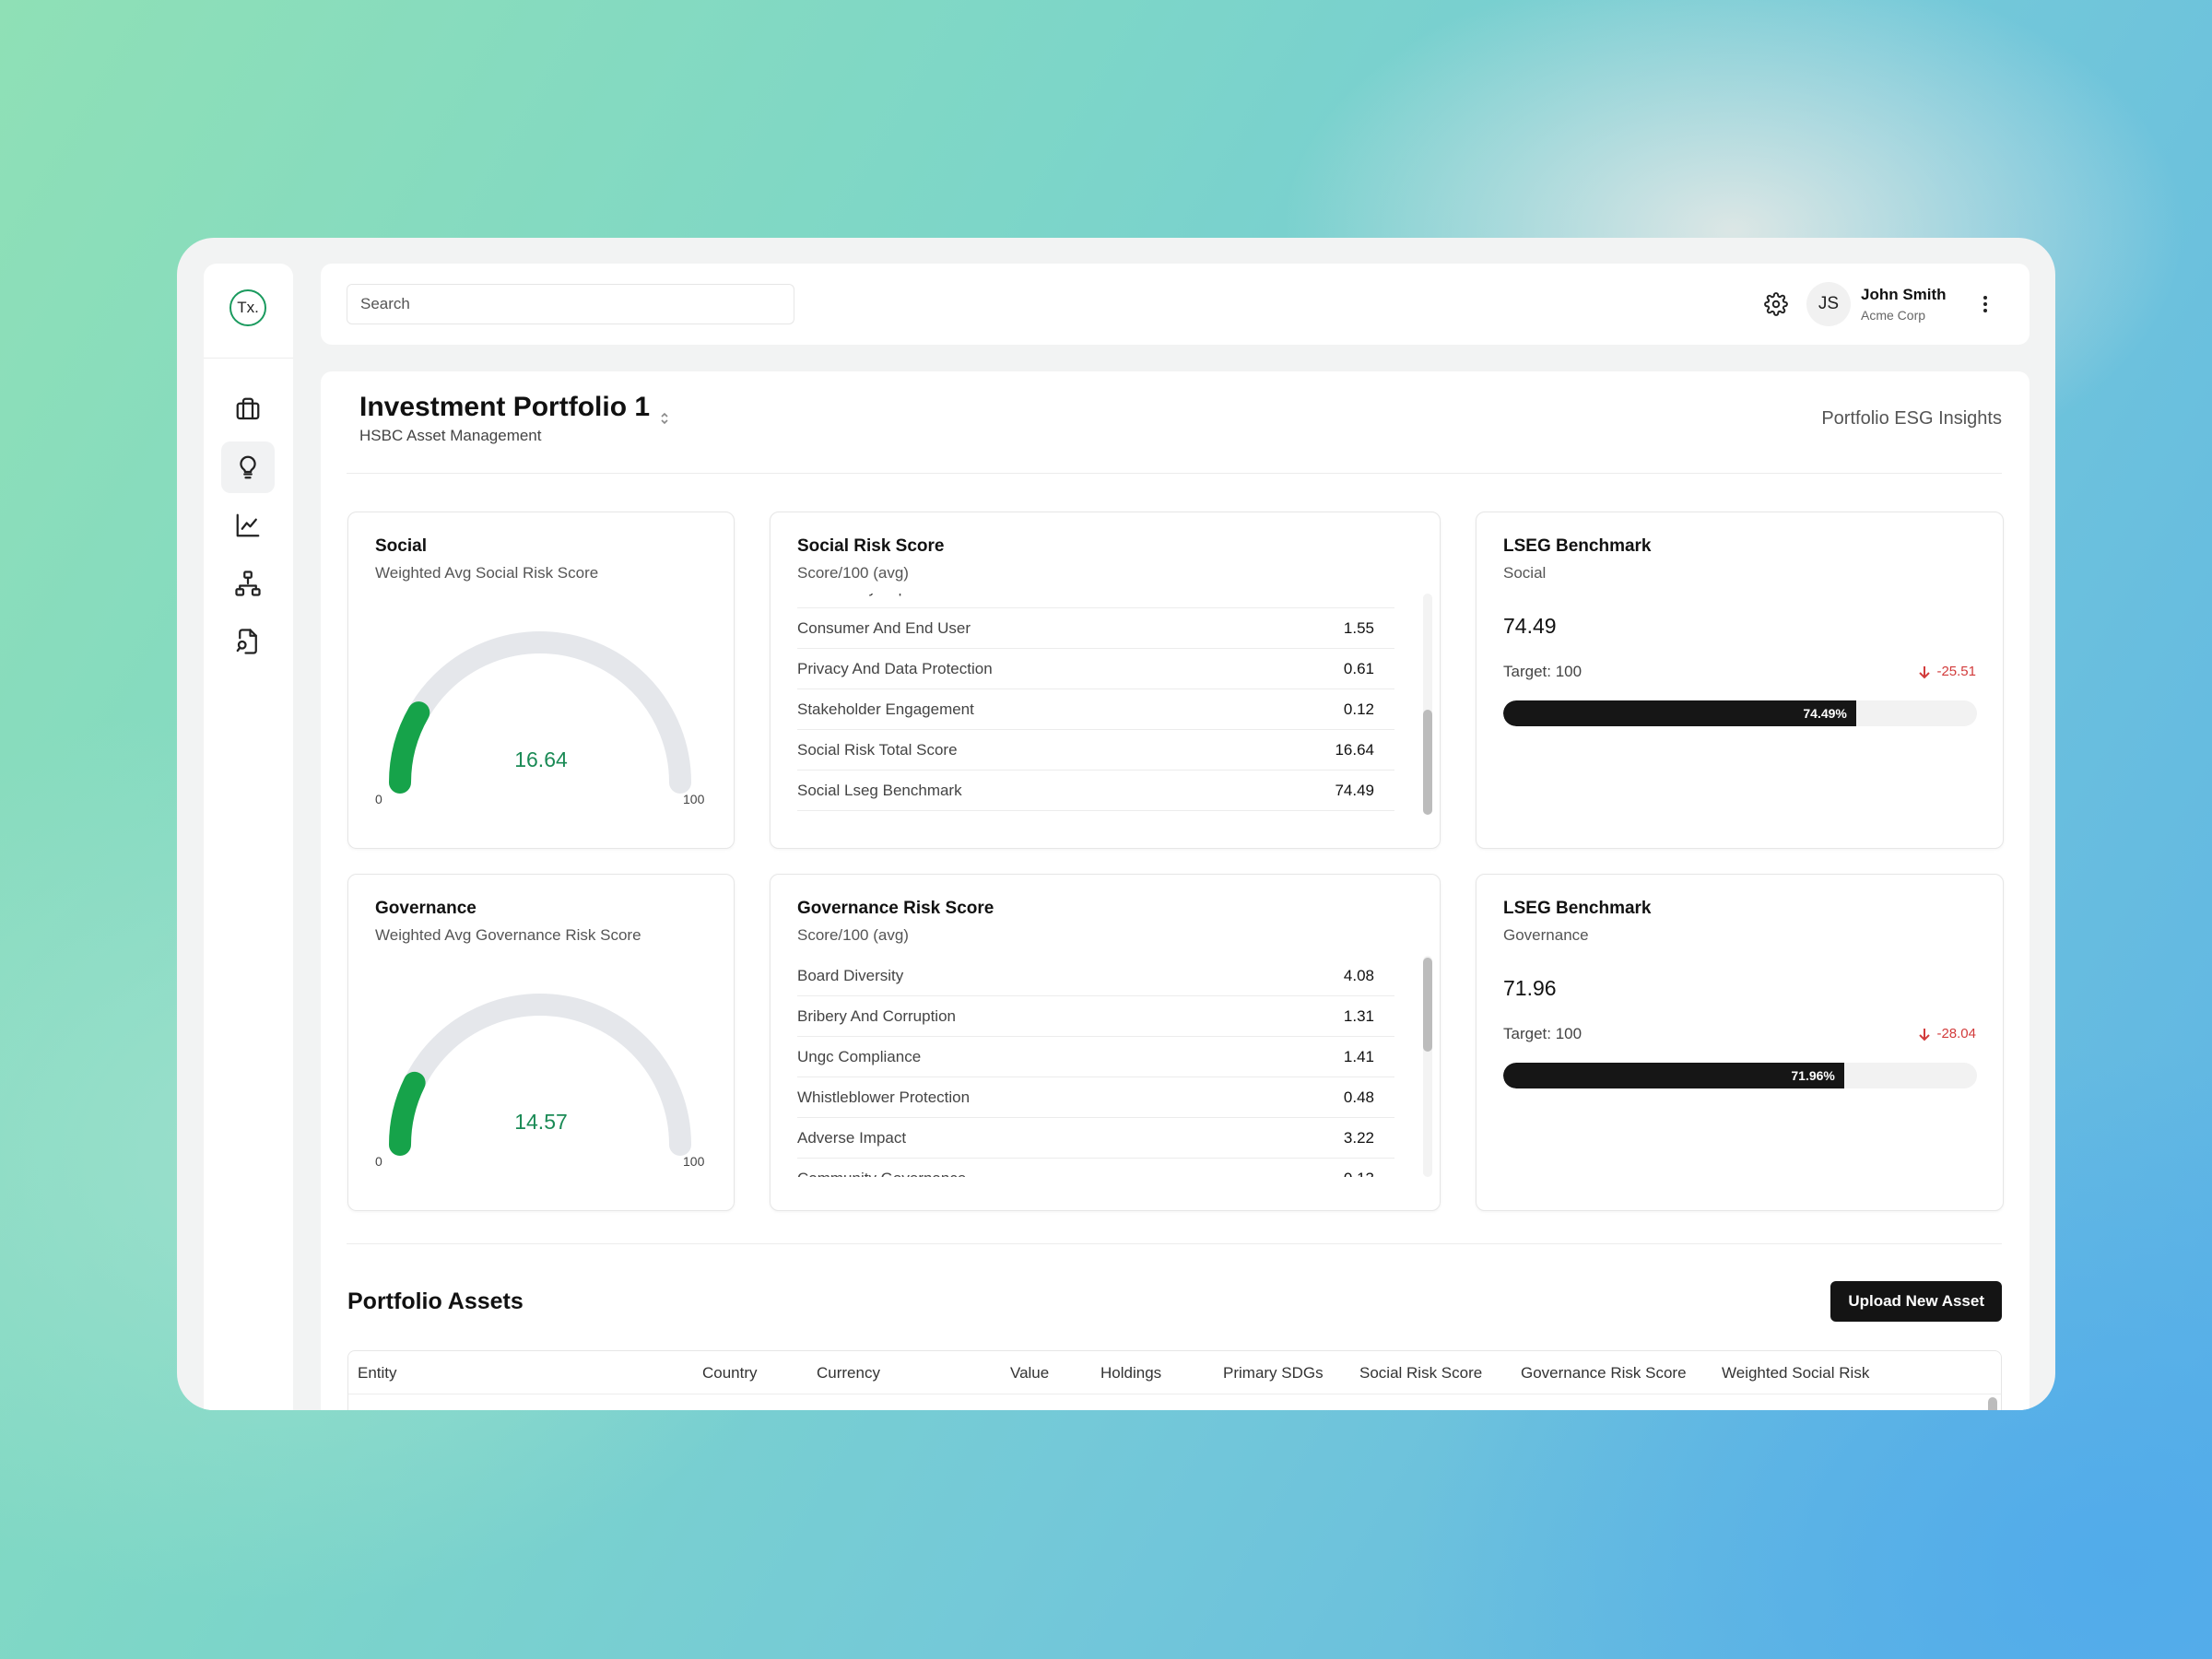  I want to click on page-title: Investment Portfolio 1, so click(505, 407).